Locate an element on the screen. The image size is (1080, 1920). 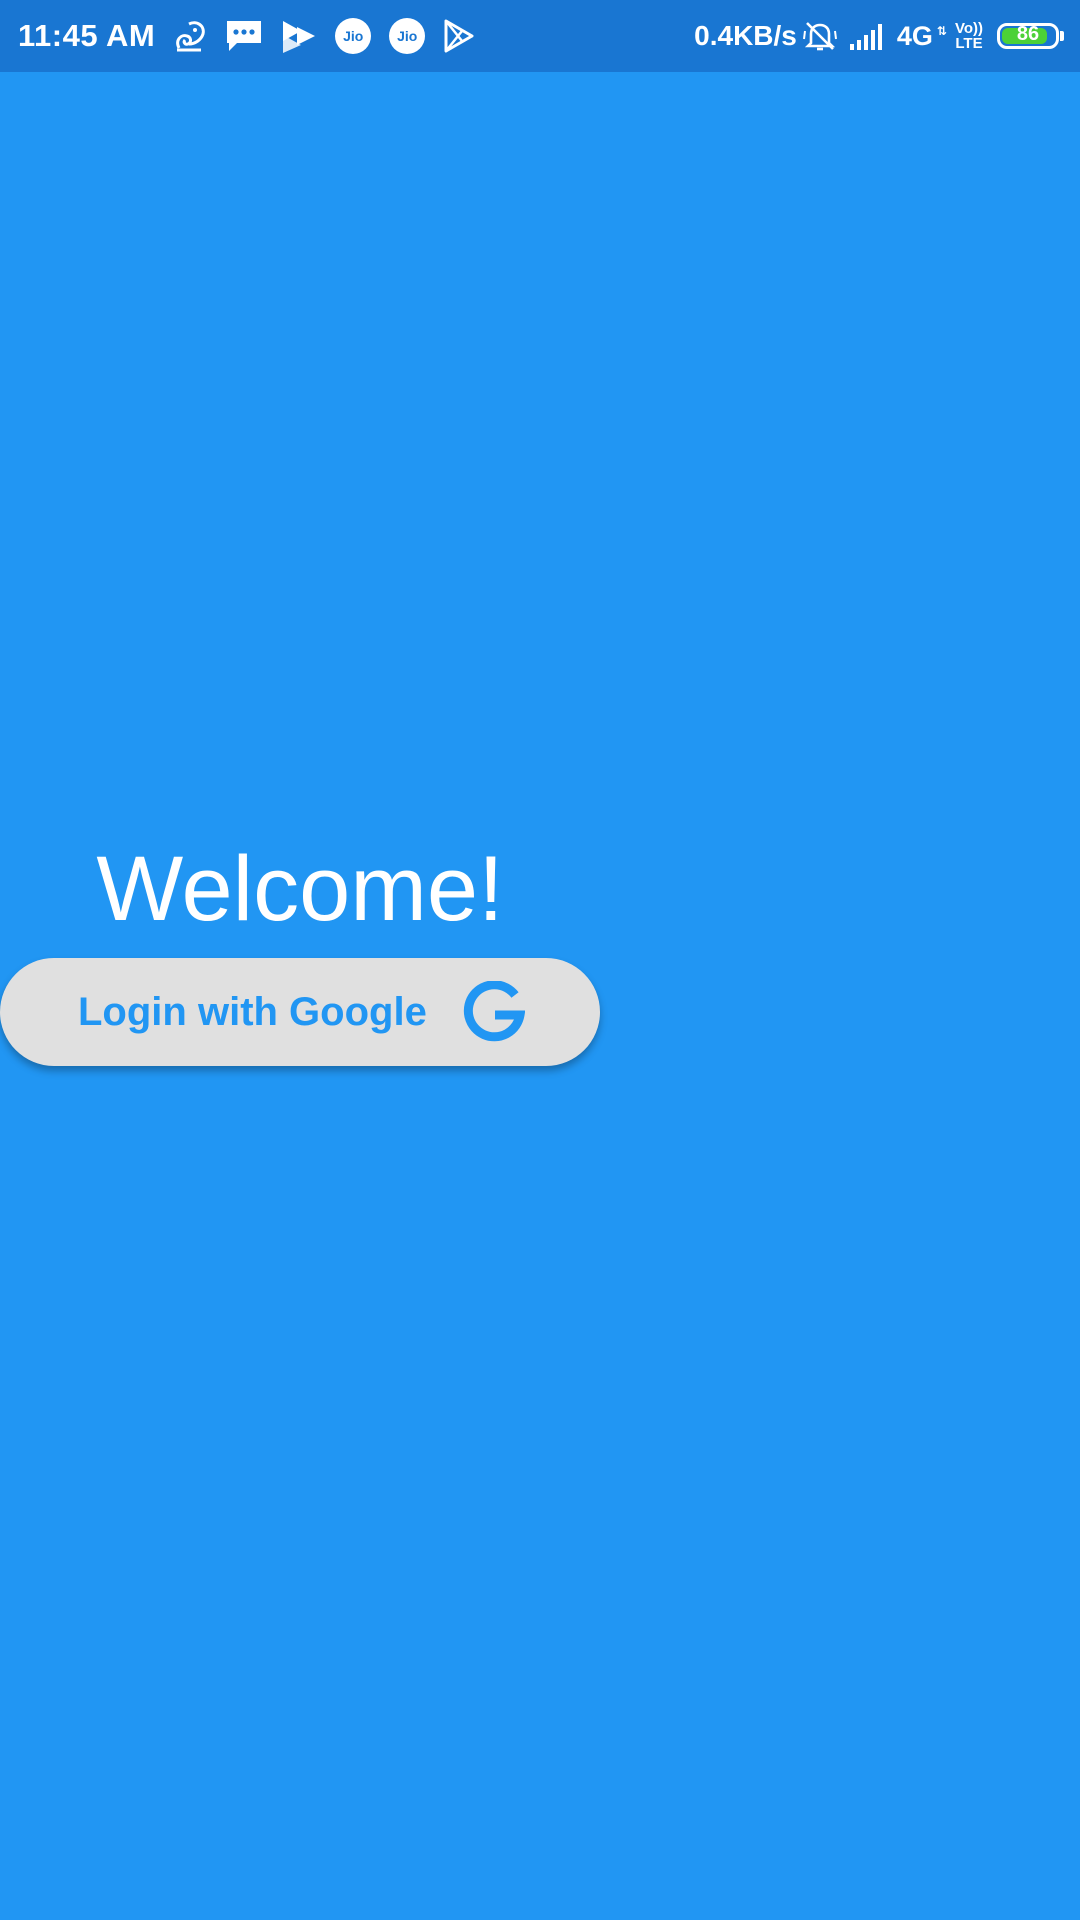
battery-icon: 86 is located at coordinates (1028, 36).